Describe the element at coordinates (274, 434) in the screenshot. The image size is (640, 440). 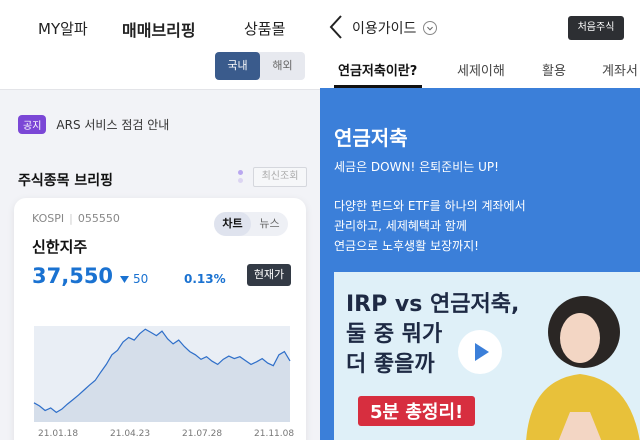
I see `x-tick-label: 21.11.08` at that location.